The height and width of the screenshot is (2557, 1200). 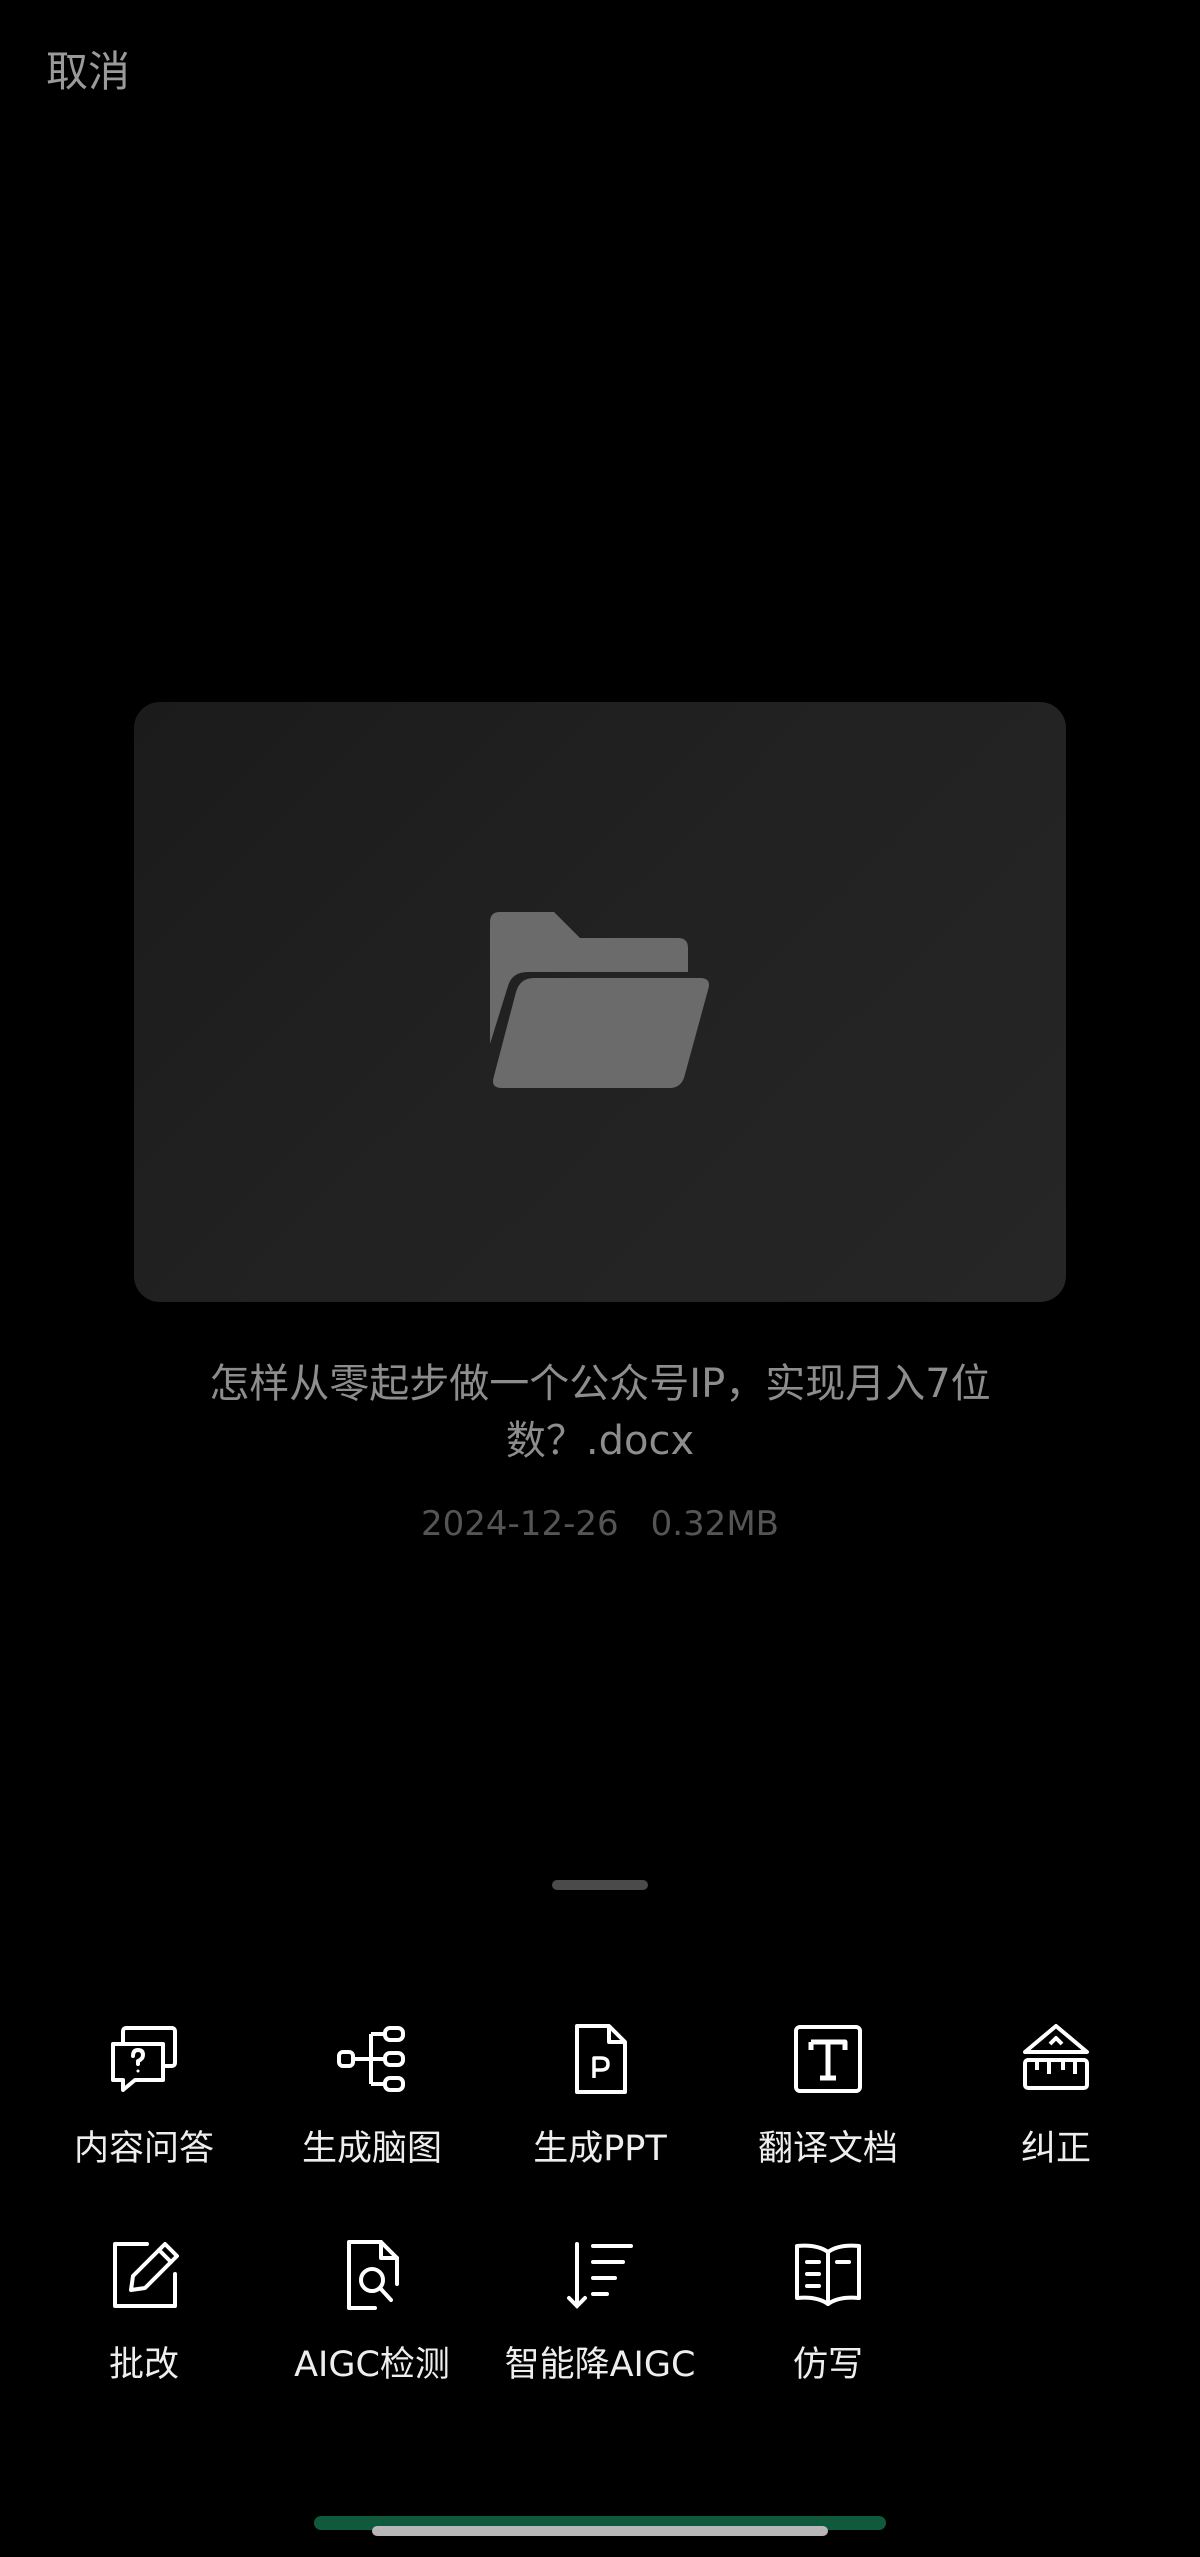 I want to click on file-date: 2024-12-26, so click(x=520, y=1524).